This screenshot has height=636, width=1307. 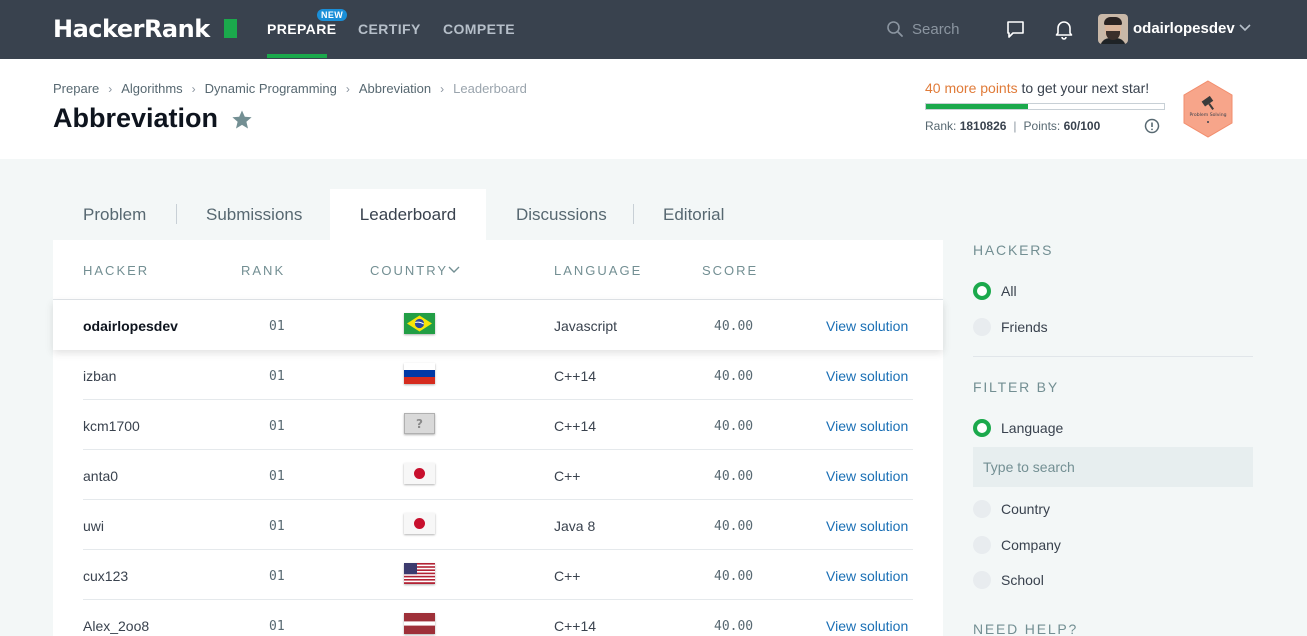 I want to click on current-user-row-highlight, so click(x=498, y=325).